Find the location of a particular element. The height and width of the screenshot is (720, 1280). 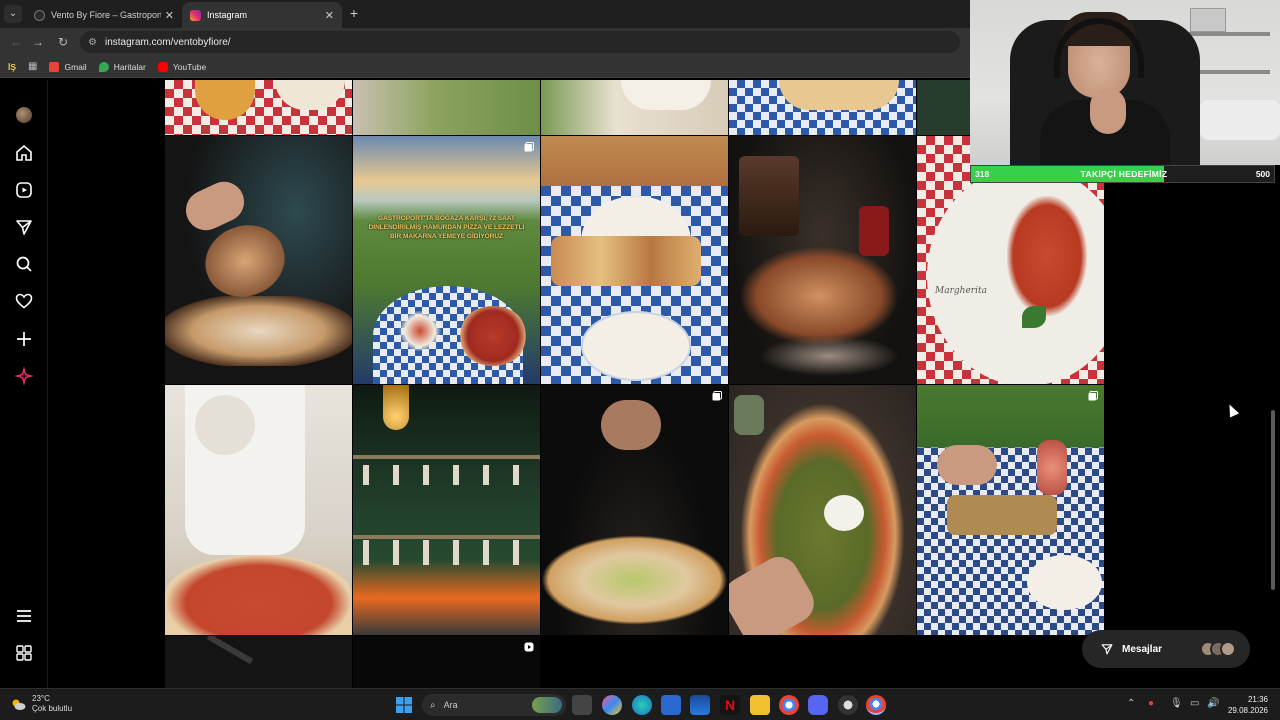

mouse-cursor is located at coordinates (1232, 410).